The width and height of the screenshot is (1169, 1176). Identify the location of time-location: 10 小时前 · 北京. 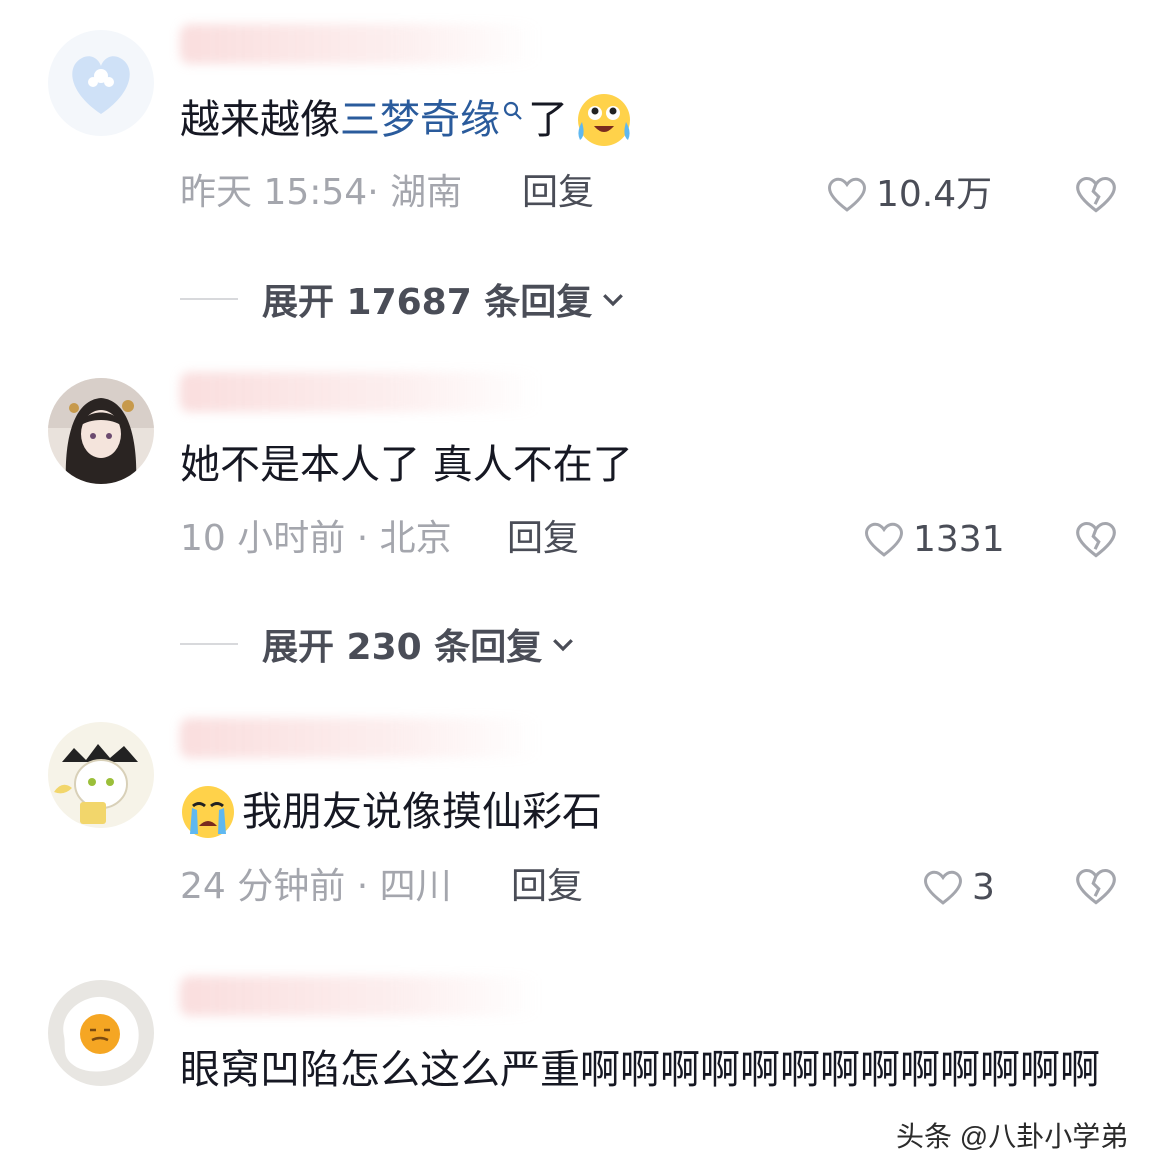
(316, 538).